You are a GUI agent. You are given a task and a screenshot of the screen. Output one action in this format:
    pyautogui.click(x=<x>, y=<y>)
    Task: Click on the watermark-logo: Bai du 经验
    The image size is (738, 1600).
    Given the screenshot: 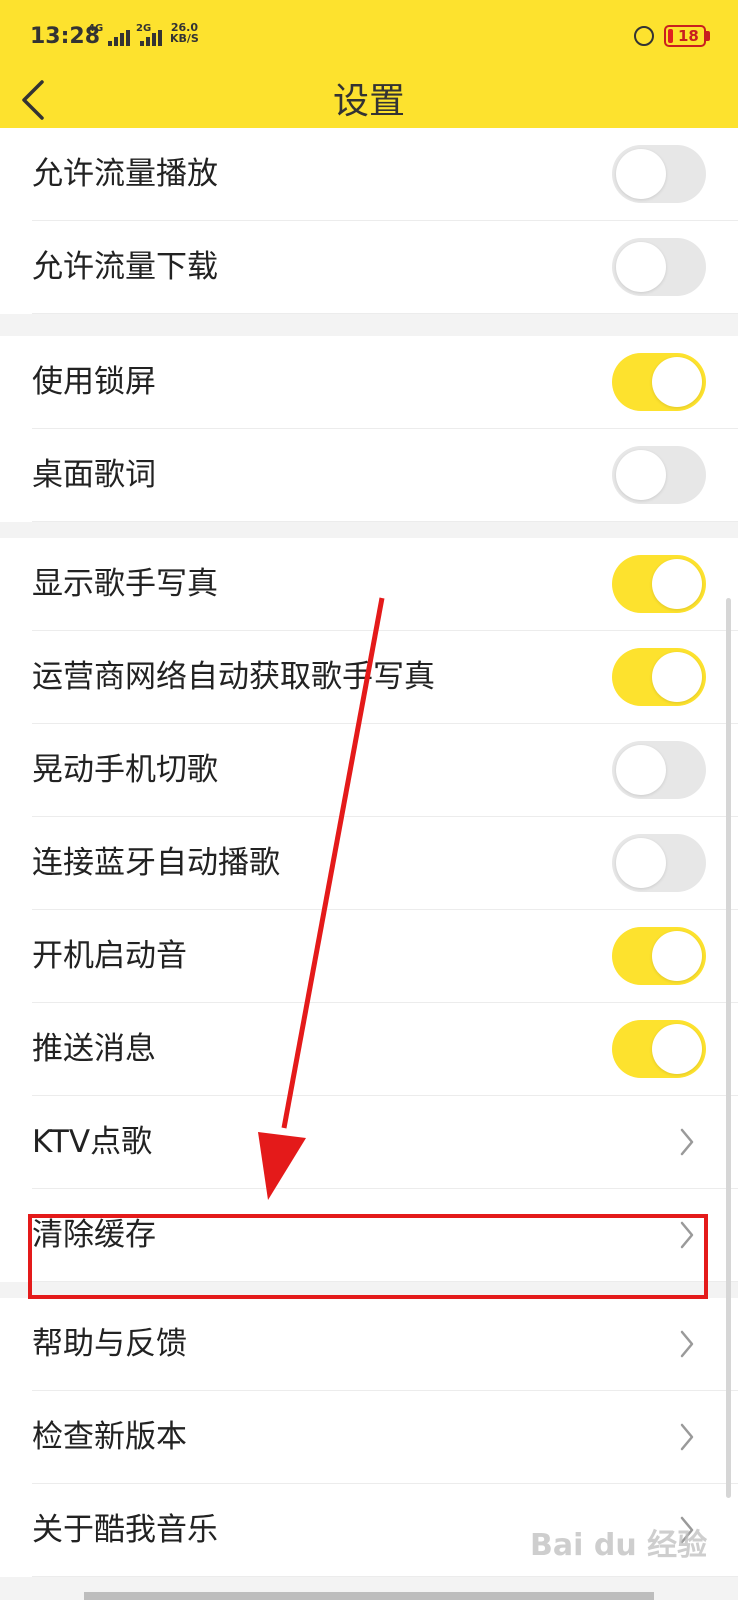 What is the action you would take?
    pyautogui.click(x=619, y=1545)
    